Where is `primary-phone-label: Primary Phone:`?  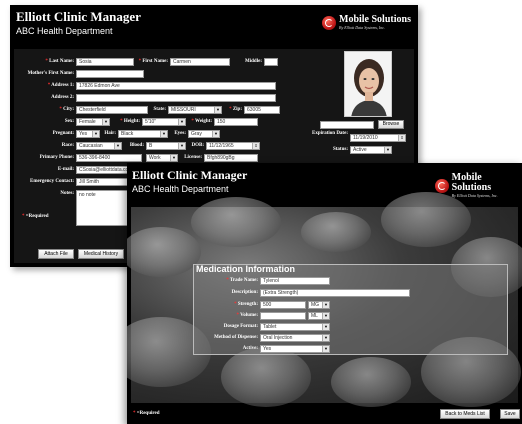
primary-phone-label: Primary Phone: is located at coordinates (56, 157).